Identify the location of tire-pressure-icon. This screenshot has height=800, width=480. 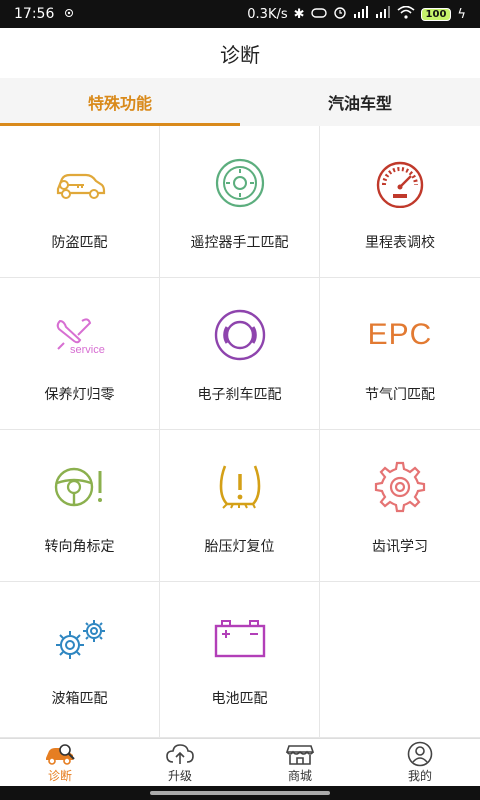
(240, 487).